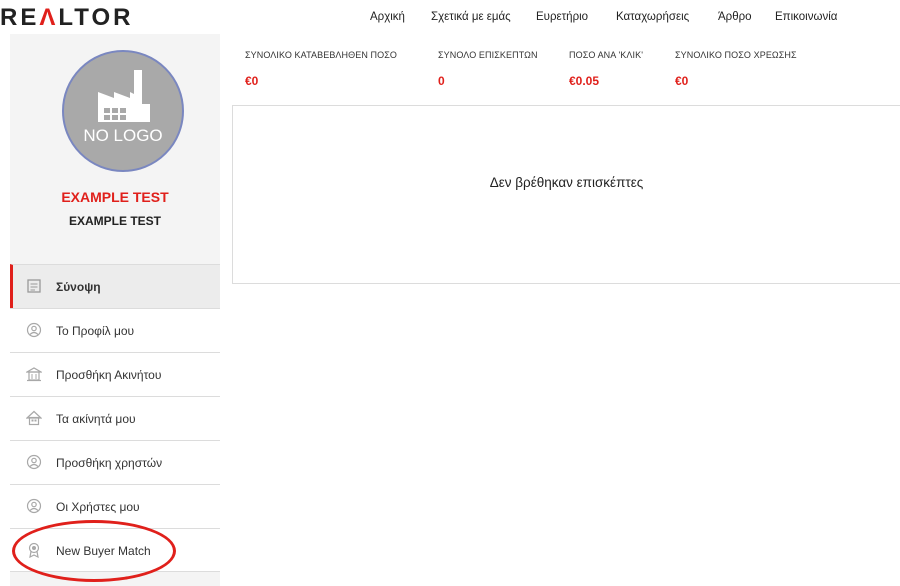  What do you see at coordinates (606, 55) in the screenshot?
I see `stat-title: ΠΟΣΟ ΑΝΑ 'ΚΛΙΚ'` at bounding box center [606, 55].